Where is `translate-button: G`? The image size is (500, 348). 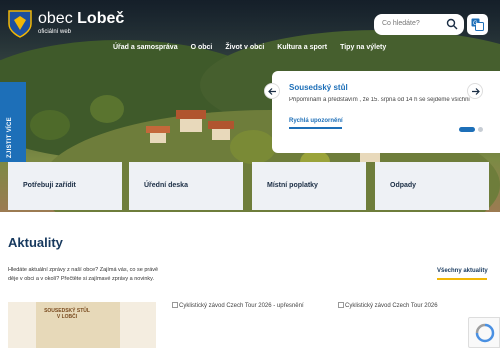 translate-button: G is located at coordinates (477, 24).